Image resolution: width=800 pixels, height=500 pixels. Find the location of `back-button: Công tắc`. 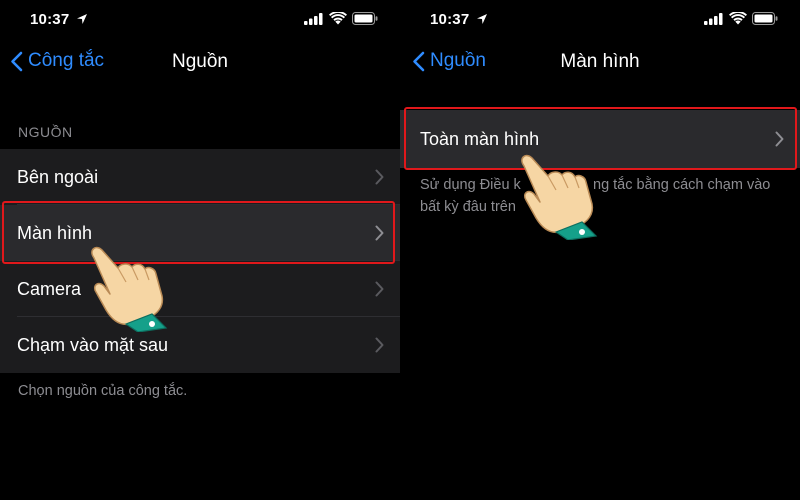

back-button: Công tắc is located at coordinates (57, 61).